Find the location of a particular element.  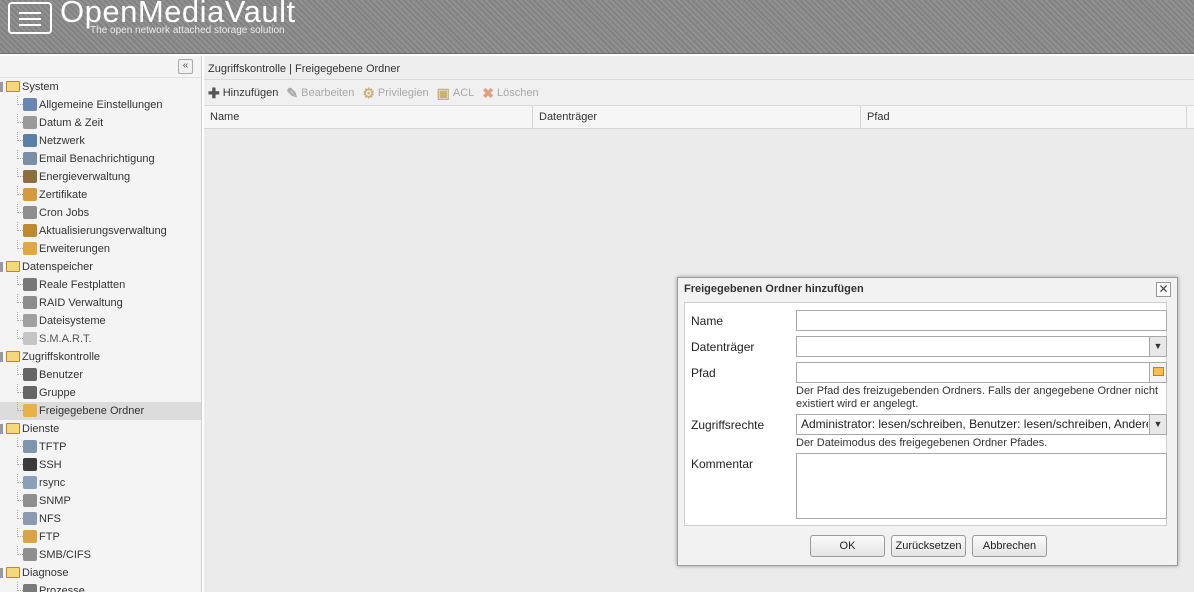

sidebar-item-datum-zeit: Datum & Zeit is located at coordinates (100, 123).